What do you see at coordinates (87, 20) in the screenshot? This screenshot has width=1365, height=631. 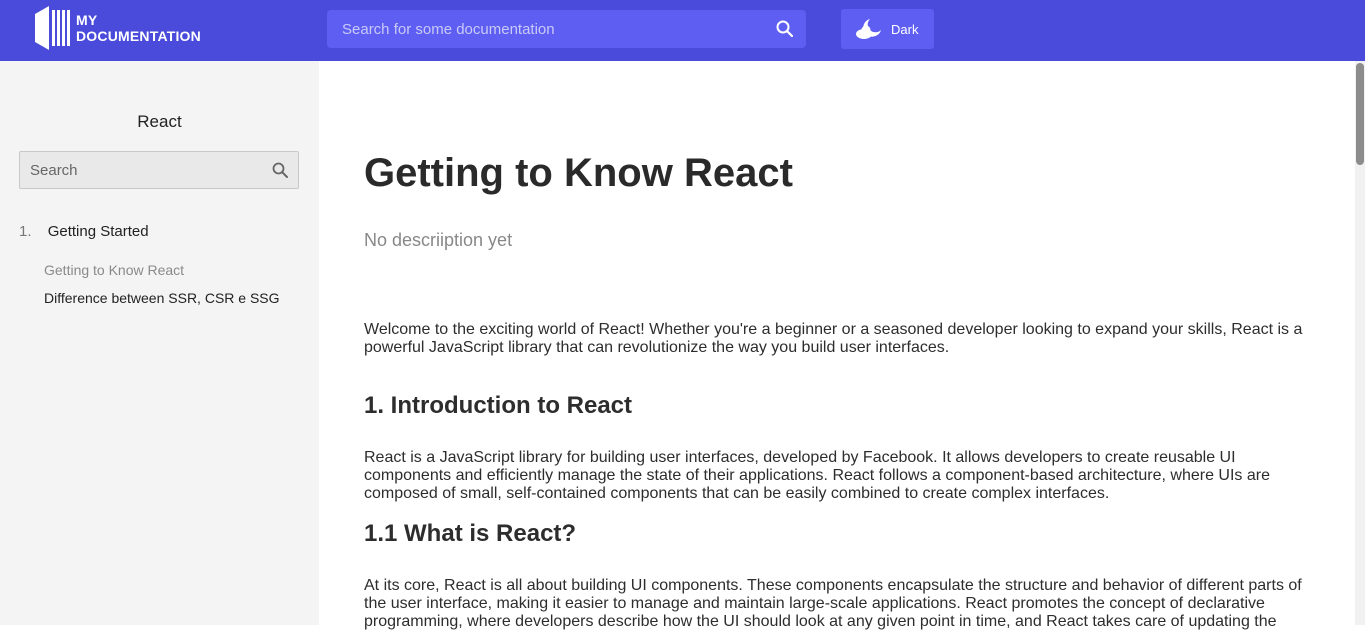 I see `logo-line-1: MY` at bounding box center [87, 20].